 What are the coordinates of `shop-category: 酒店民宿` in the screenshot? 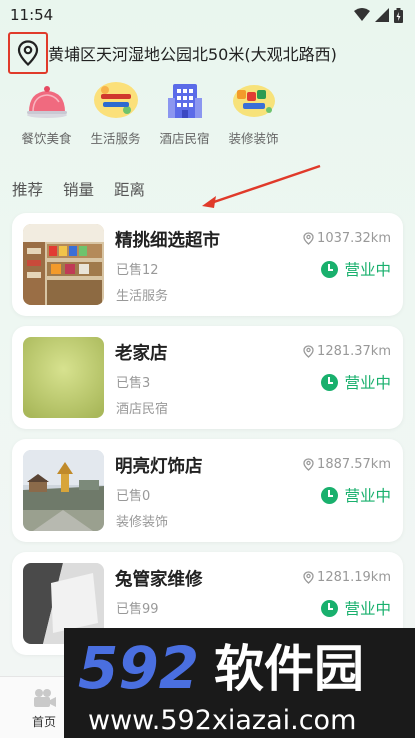 It's located at (142, 409).